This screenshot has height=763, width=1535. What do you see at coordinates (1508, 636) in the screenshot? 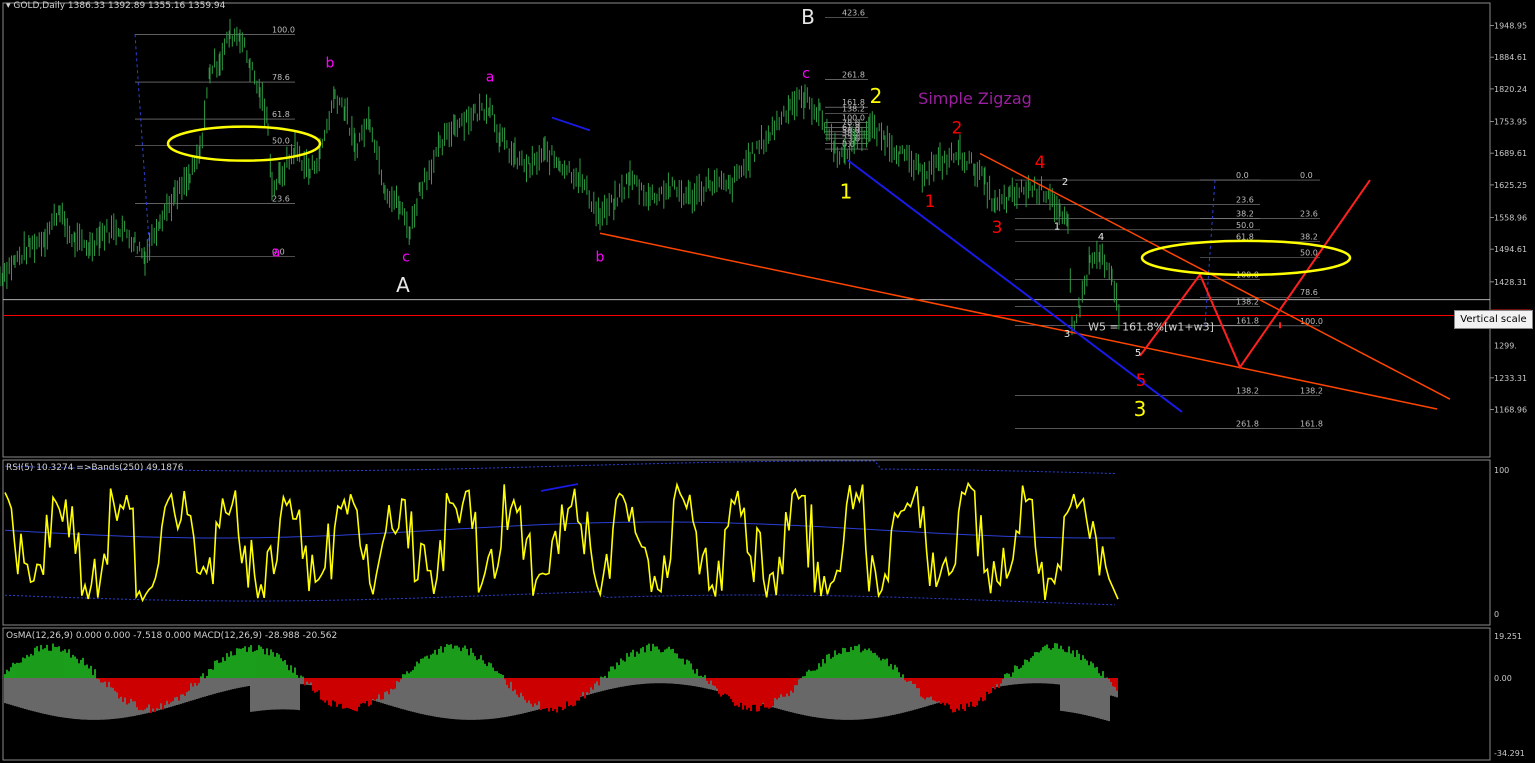
I see `osma-axis-label: 19.251` at bounding box center [1508, 636].